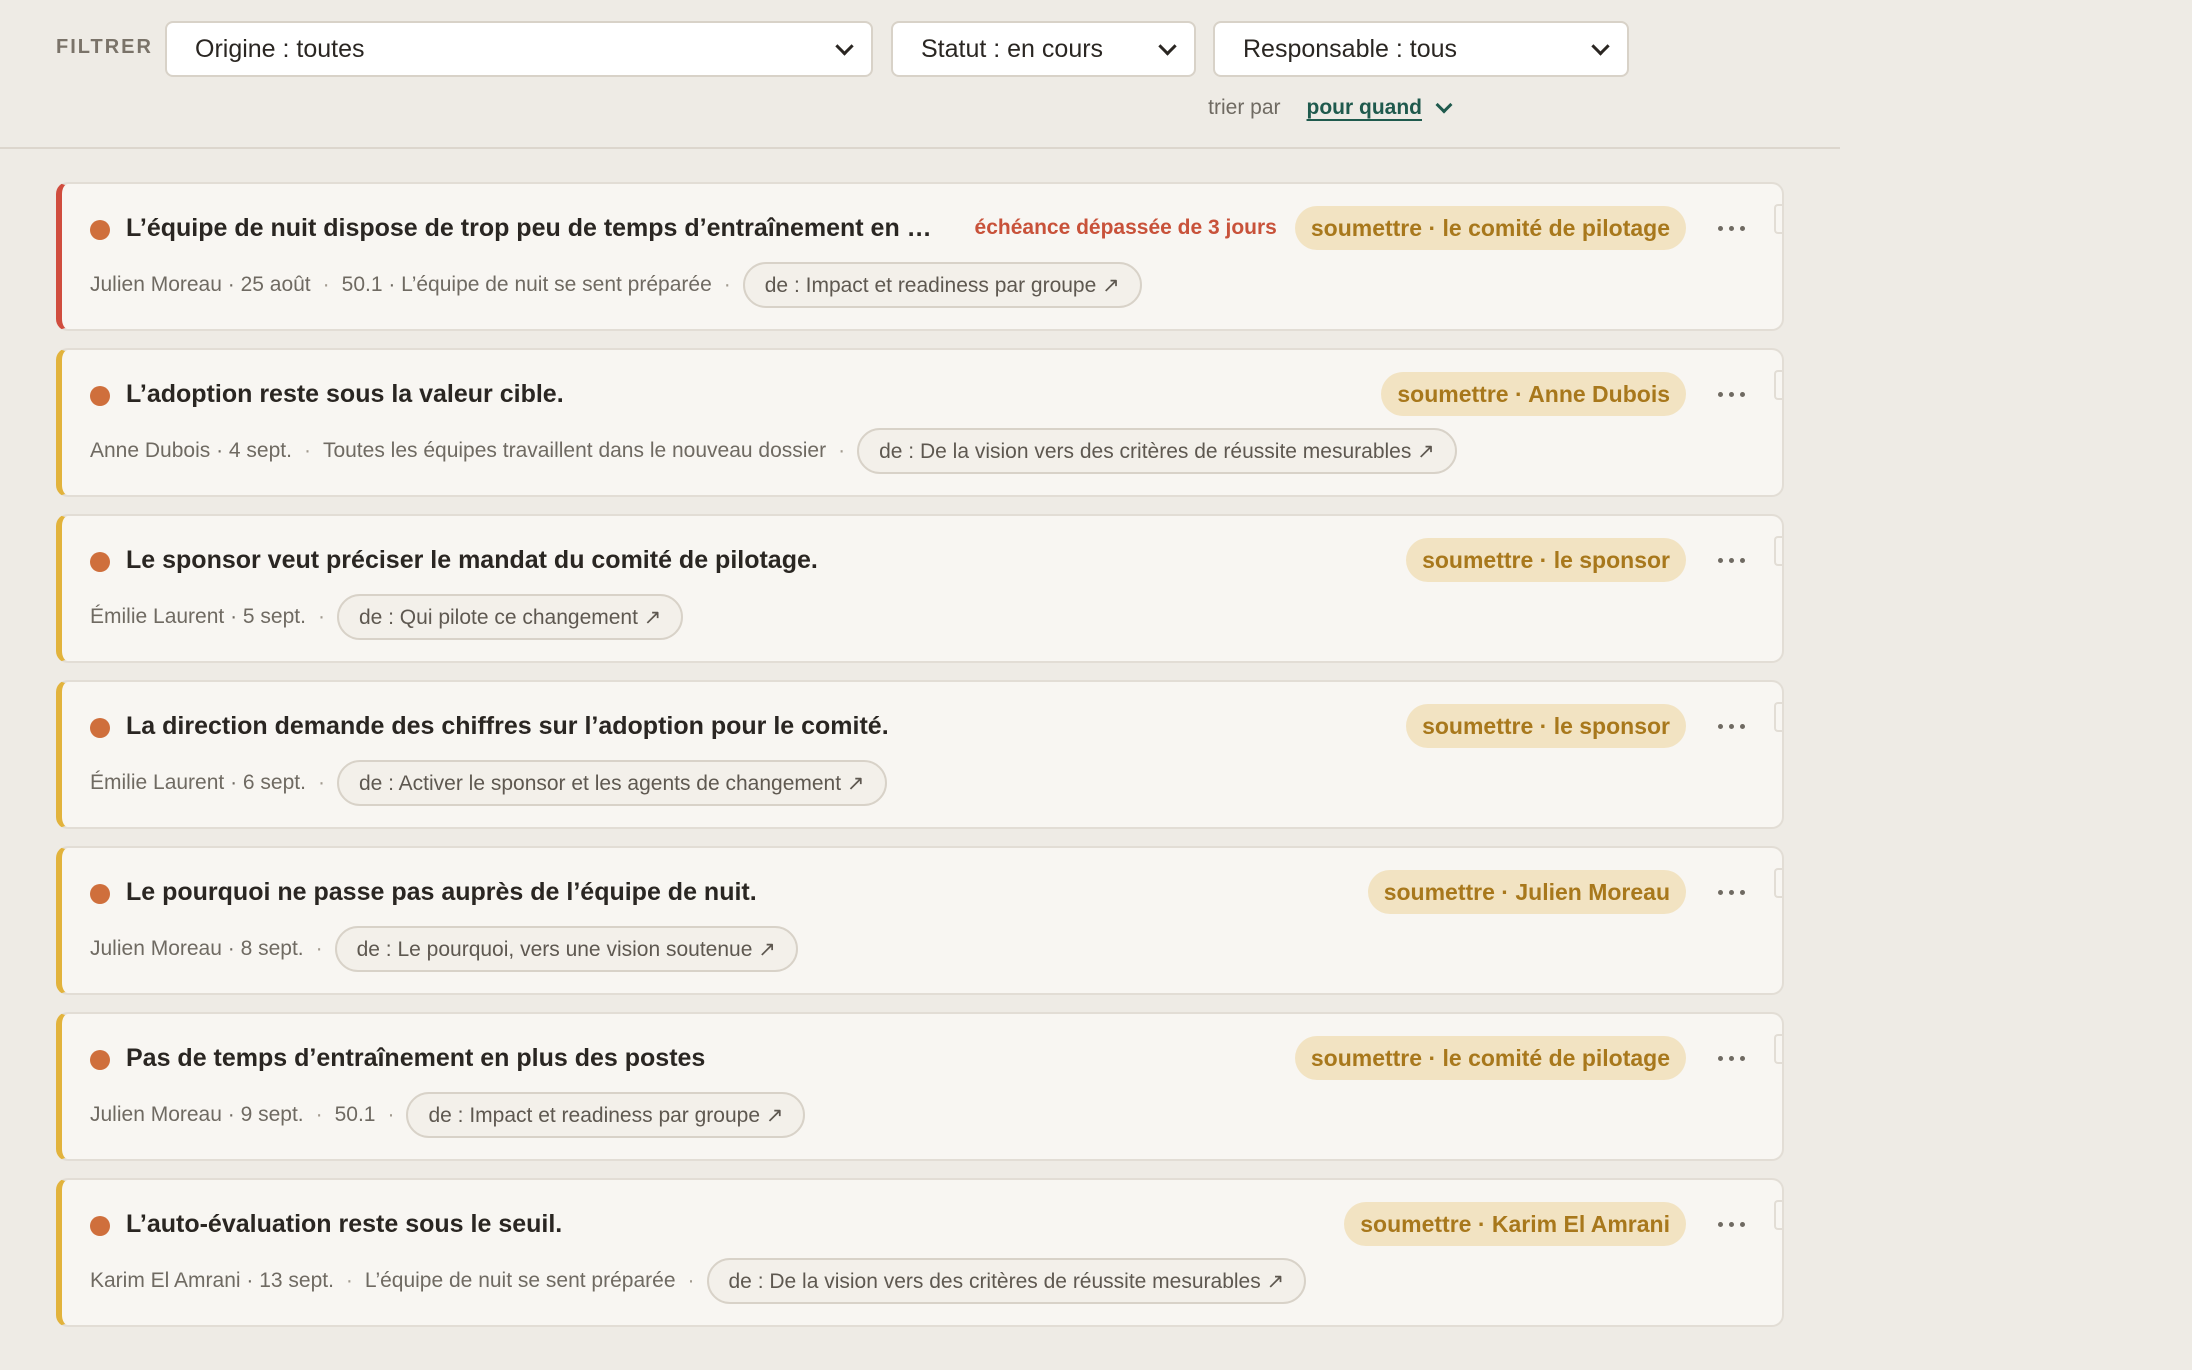 The width and height of the screenshot is (2192, 1370). I want to click on author-date: Julien Moreau · 25 août, so click(200, 284).